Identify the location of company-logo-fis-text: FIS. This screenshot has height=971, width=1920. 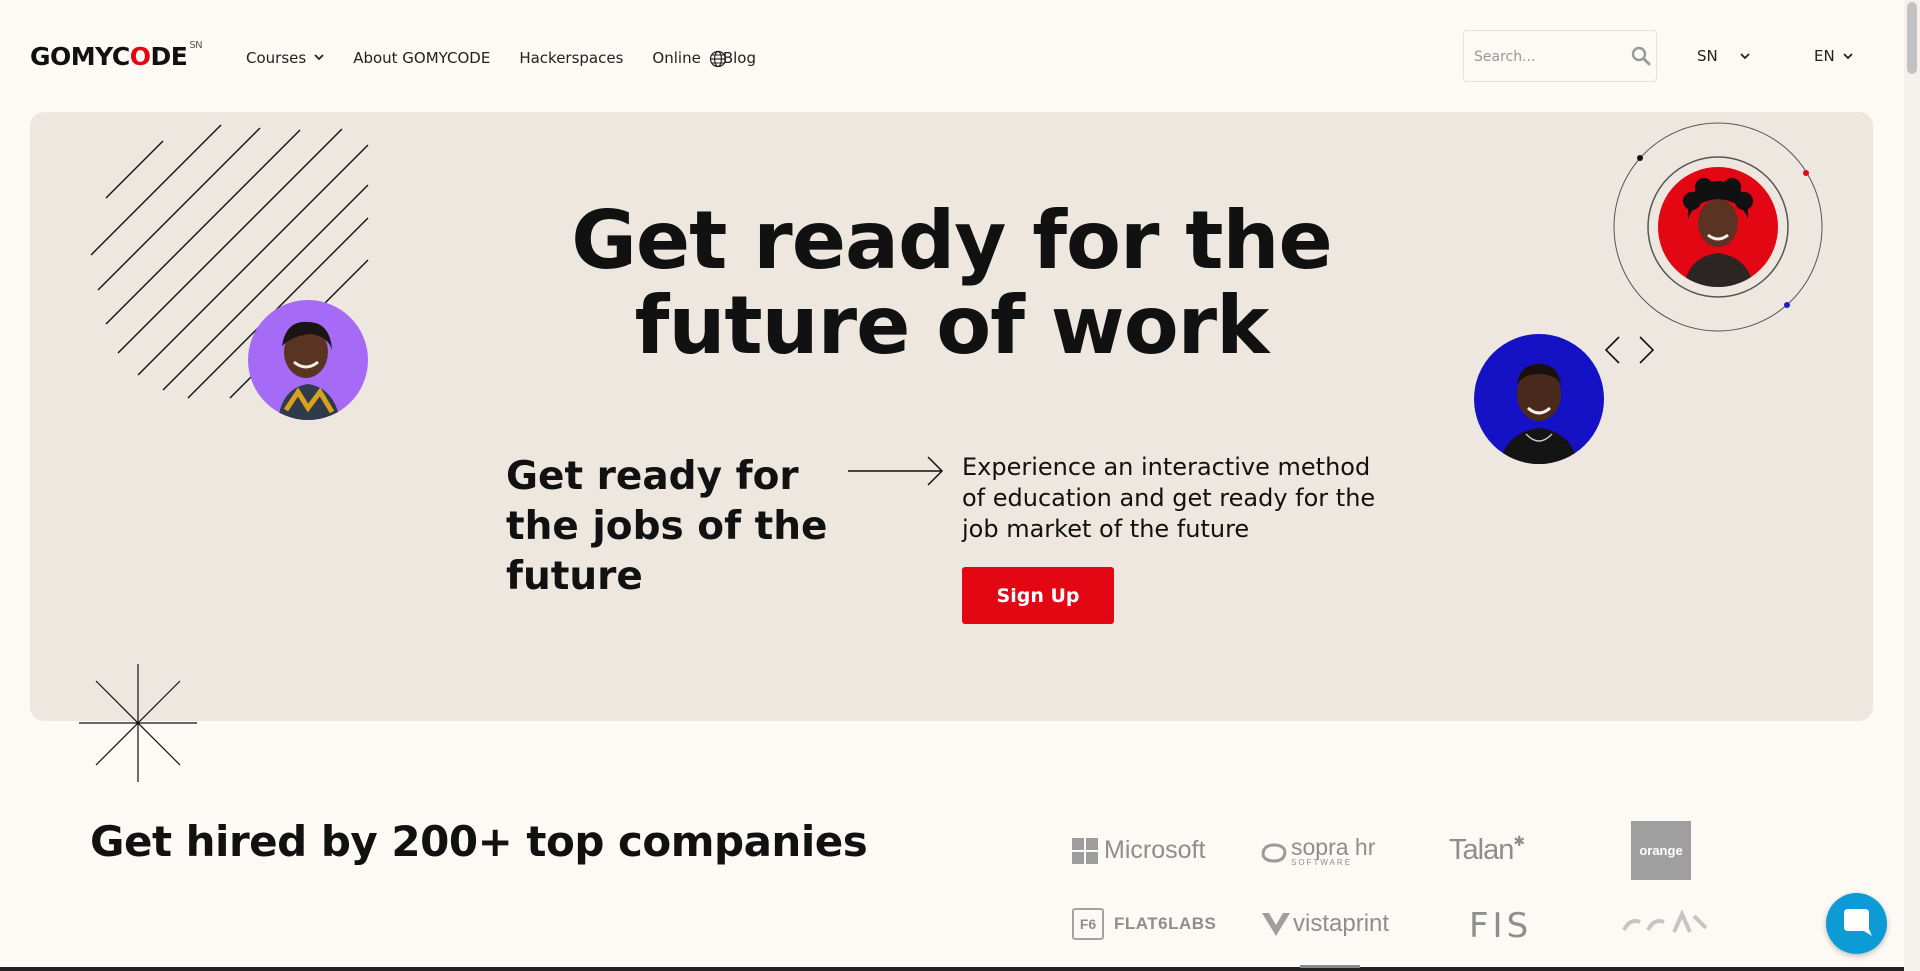
(1501, 926).